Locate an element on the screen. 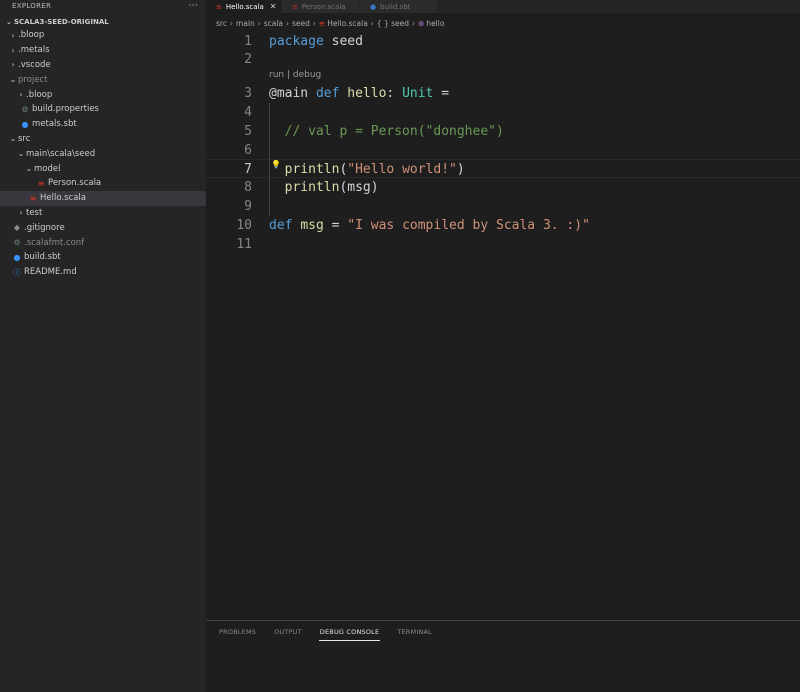  code-text: println("Hello world!") is located at coordinates (367, 169).